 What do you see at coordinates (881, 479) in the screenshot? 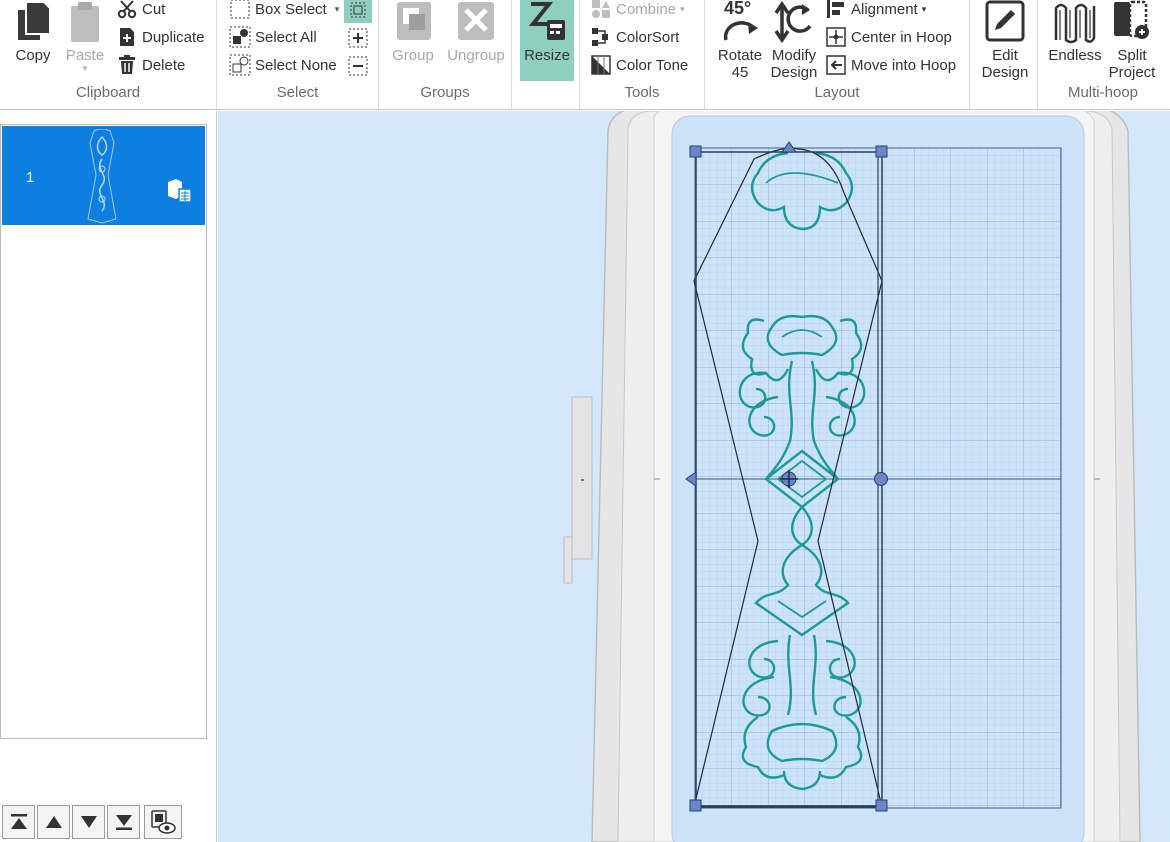
I see `rotate-handle` at bounding box center [881, 479].